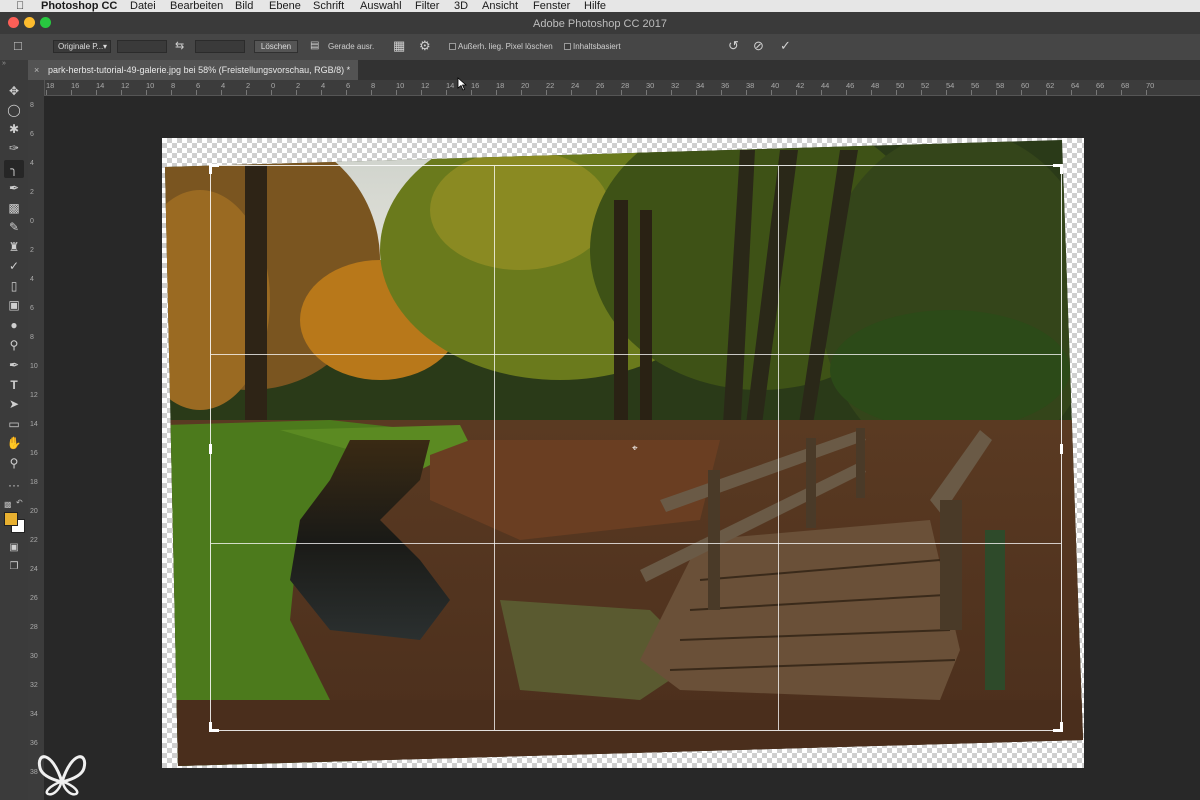 Image resolution: width=1200 pixels, height=800 pixels. Describe the element at coordinates (210, 449) in the screenshot. I see `crop-handle-left` at that location.